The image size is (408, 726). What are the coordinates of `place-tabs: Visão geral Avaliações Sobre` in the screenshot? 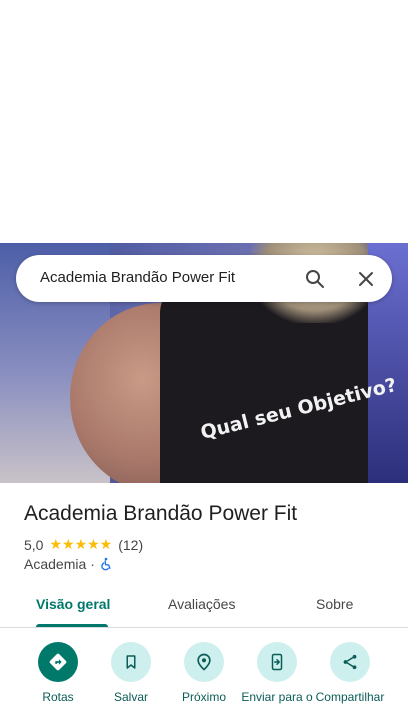 It's located at (204, 607).